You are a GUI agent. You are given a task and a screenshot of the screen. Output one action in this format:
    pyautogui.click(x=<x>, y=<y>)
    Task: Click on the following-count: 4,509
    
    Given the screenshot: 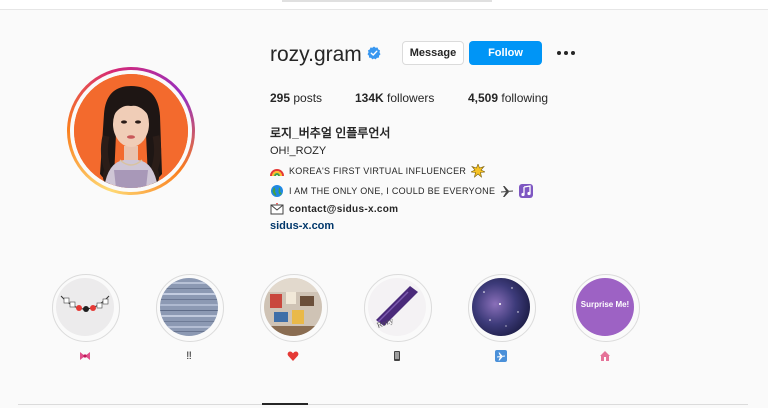 What is the action you would take?
    pyautogui.click(x=483, y=98)
    